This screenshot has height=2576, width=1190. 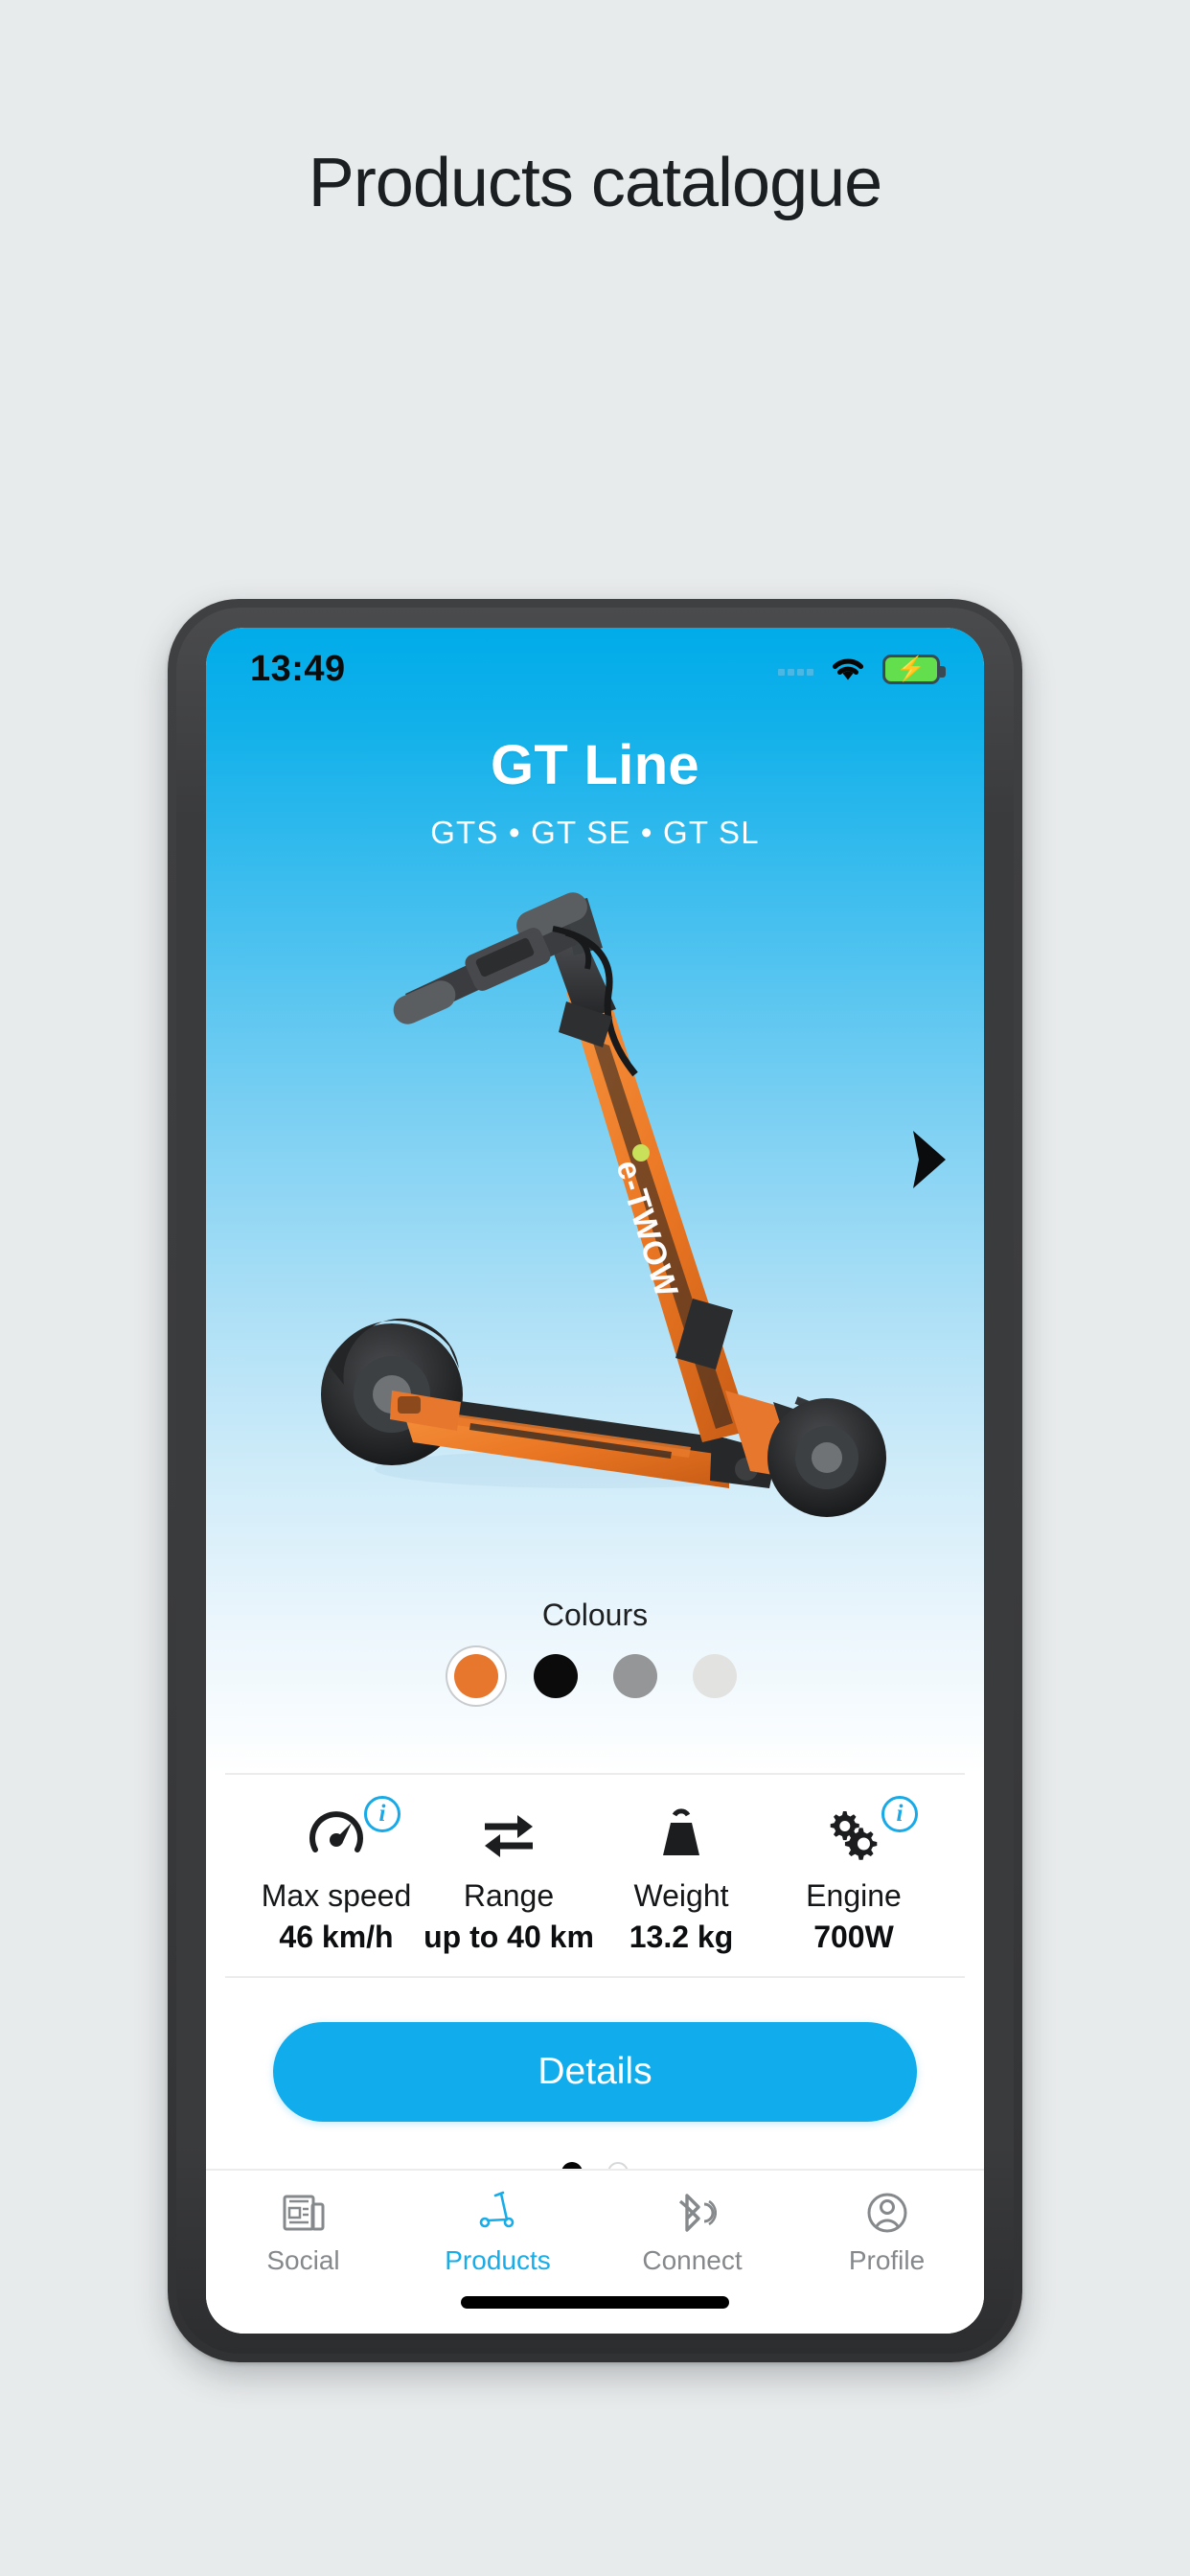 What do you see at coordinates (595, 765) in the screenshot?
I see `product-line-title: GT Line` at bounding box center [595, 765].